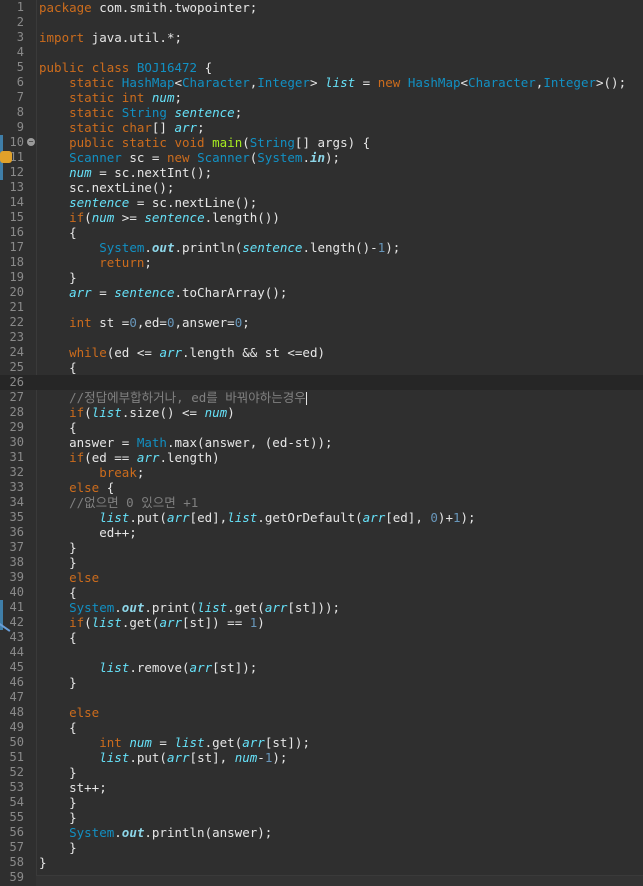 Image resolution: width=643 pixels, height=886 pixels. I want to click on code-line: 3 import java.util.*;, so click(321, 37).